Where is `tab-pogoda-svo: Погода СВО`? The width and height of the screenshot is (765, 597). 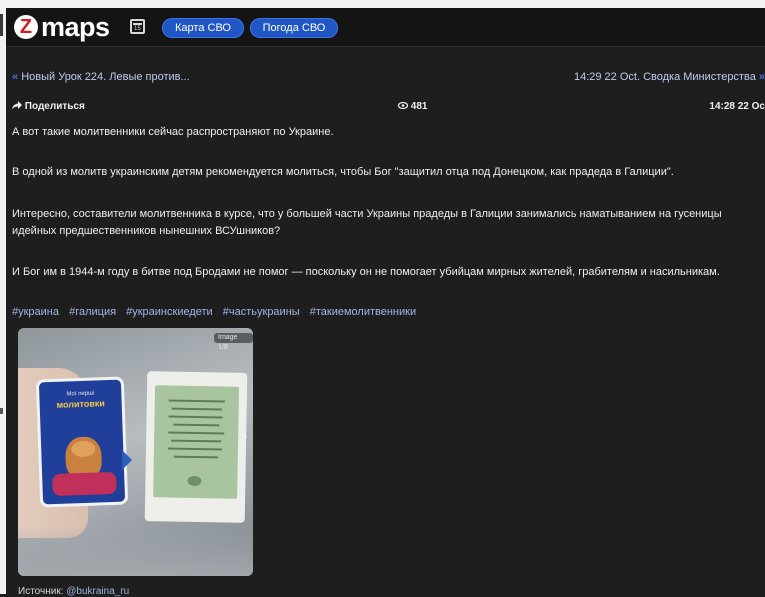
tab-pogoda-svo: Погода СВО is located at coordinates (294, 28).